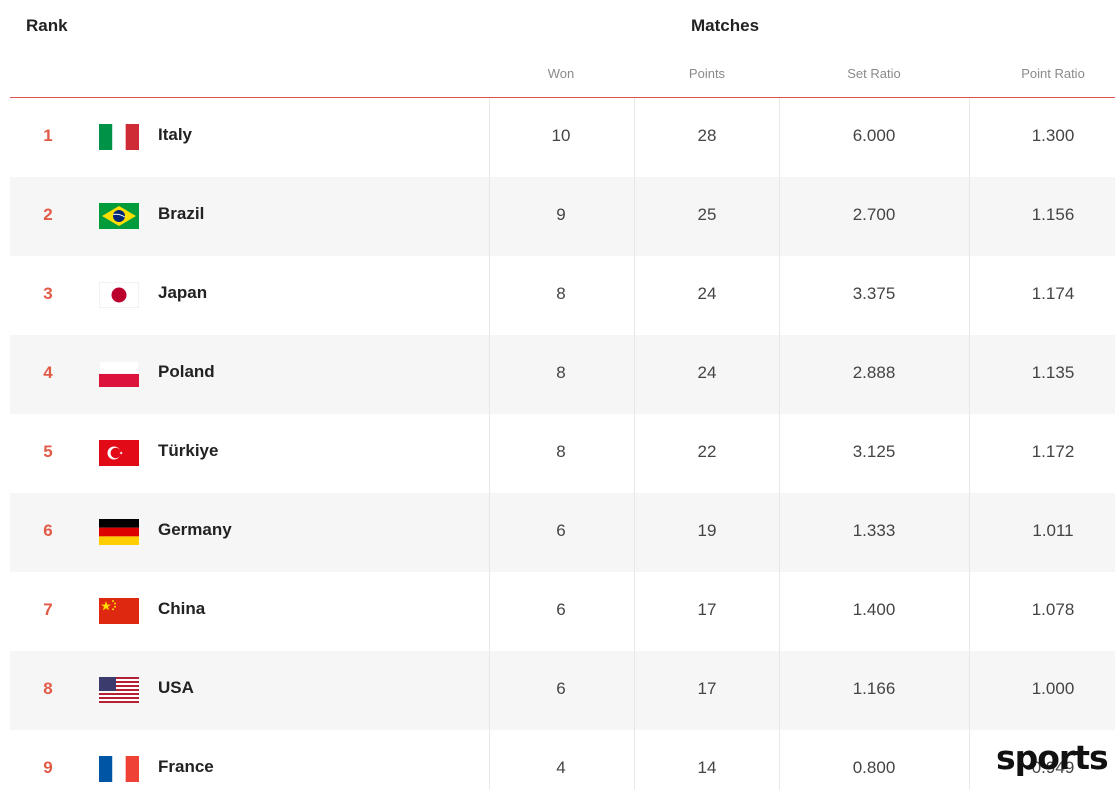 The height and width of the screenshot is (809, 1115). I want to click on table-row: 1 Italy 10 28 6.000 1.300, so click(557, 137).